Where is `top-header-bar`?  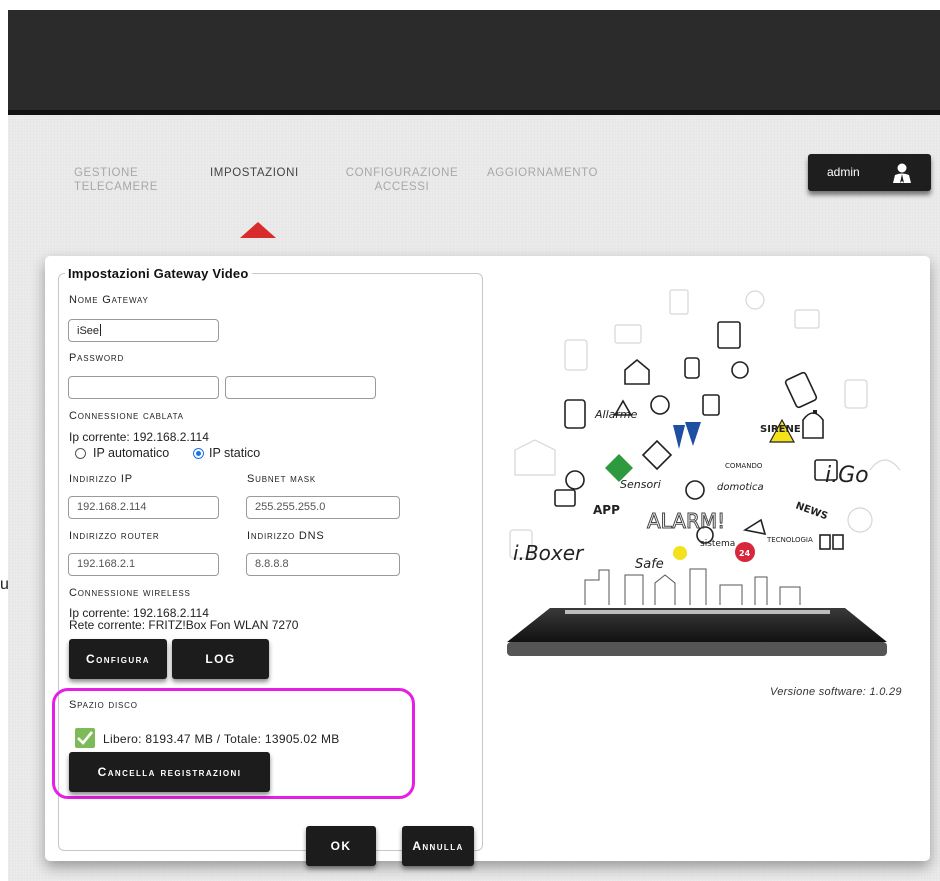
top-header-bar is located at coordinates (474, 62).